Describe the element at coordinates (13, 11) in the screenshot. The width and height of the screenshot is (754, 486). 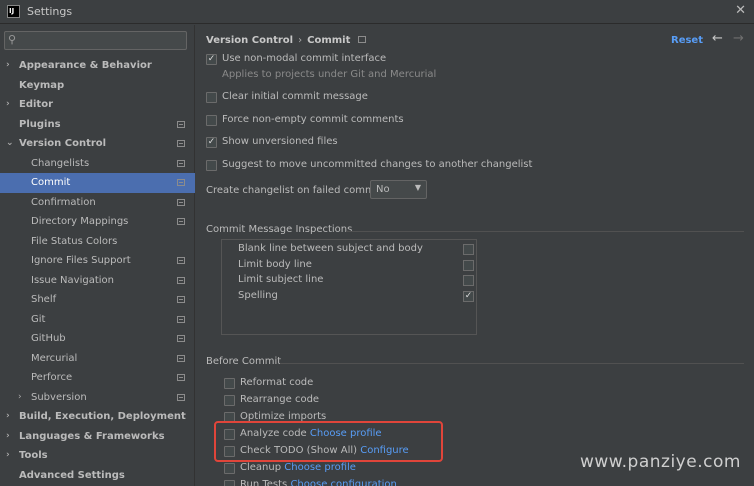
I see `intellij-logo-icon: IJ` at that location.